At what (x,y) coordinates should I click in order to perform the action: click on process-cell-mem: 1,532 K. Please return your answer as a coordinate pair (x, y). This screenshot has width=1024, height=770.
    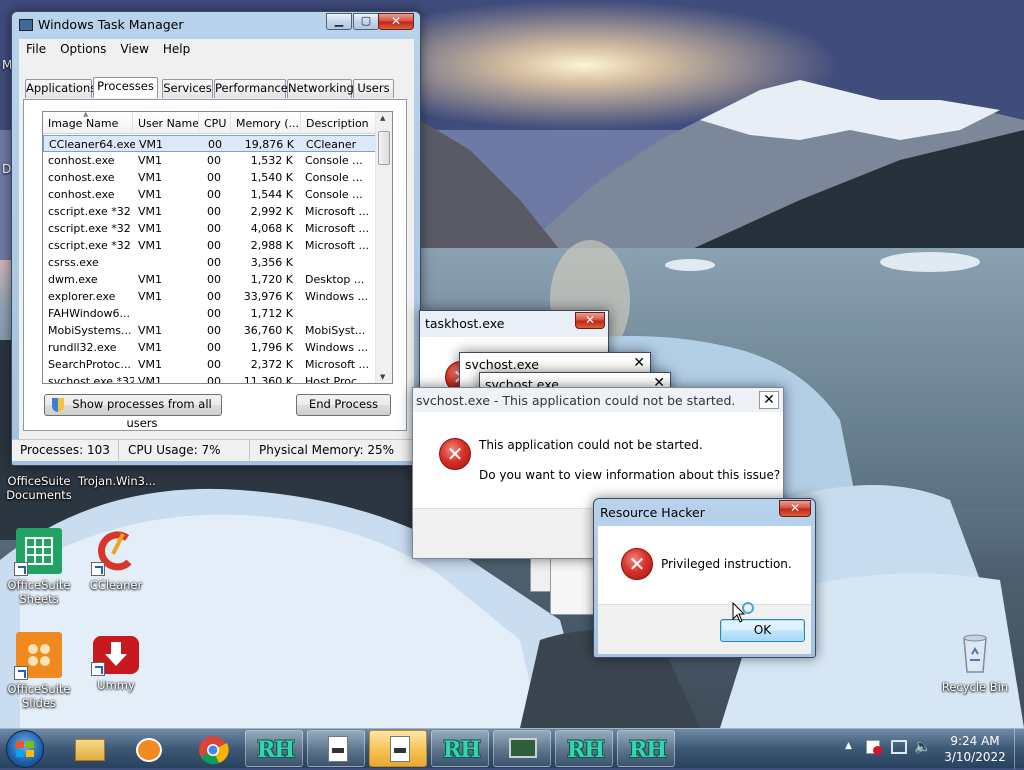
    Looking at the image, I should click on (271, 160).